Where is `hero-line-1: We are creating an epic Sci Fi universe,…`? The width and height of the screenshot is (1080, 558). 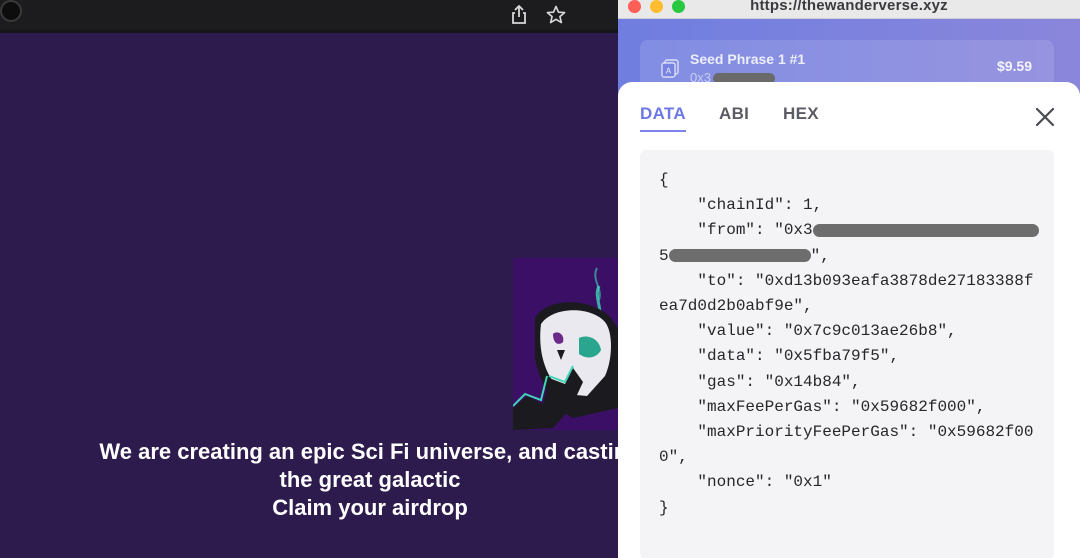 hero-line-1: We are creating an epic Sci Fi universe,… is located at coordinates (358, 451).